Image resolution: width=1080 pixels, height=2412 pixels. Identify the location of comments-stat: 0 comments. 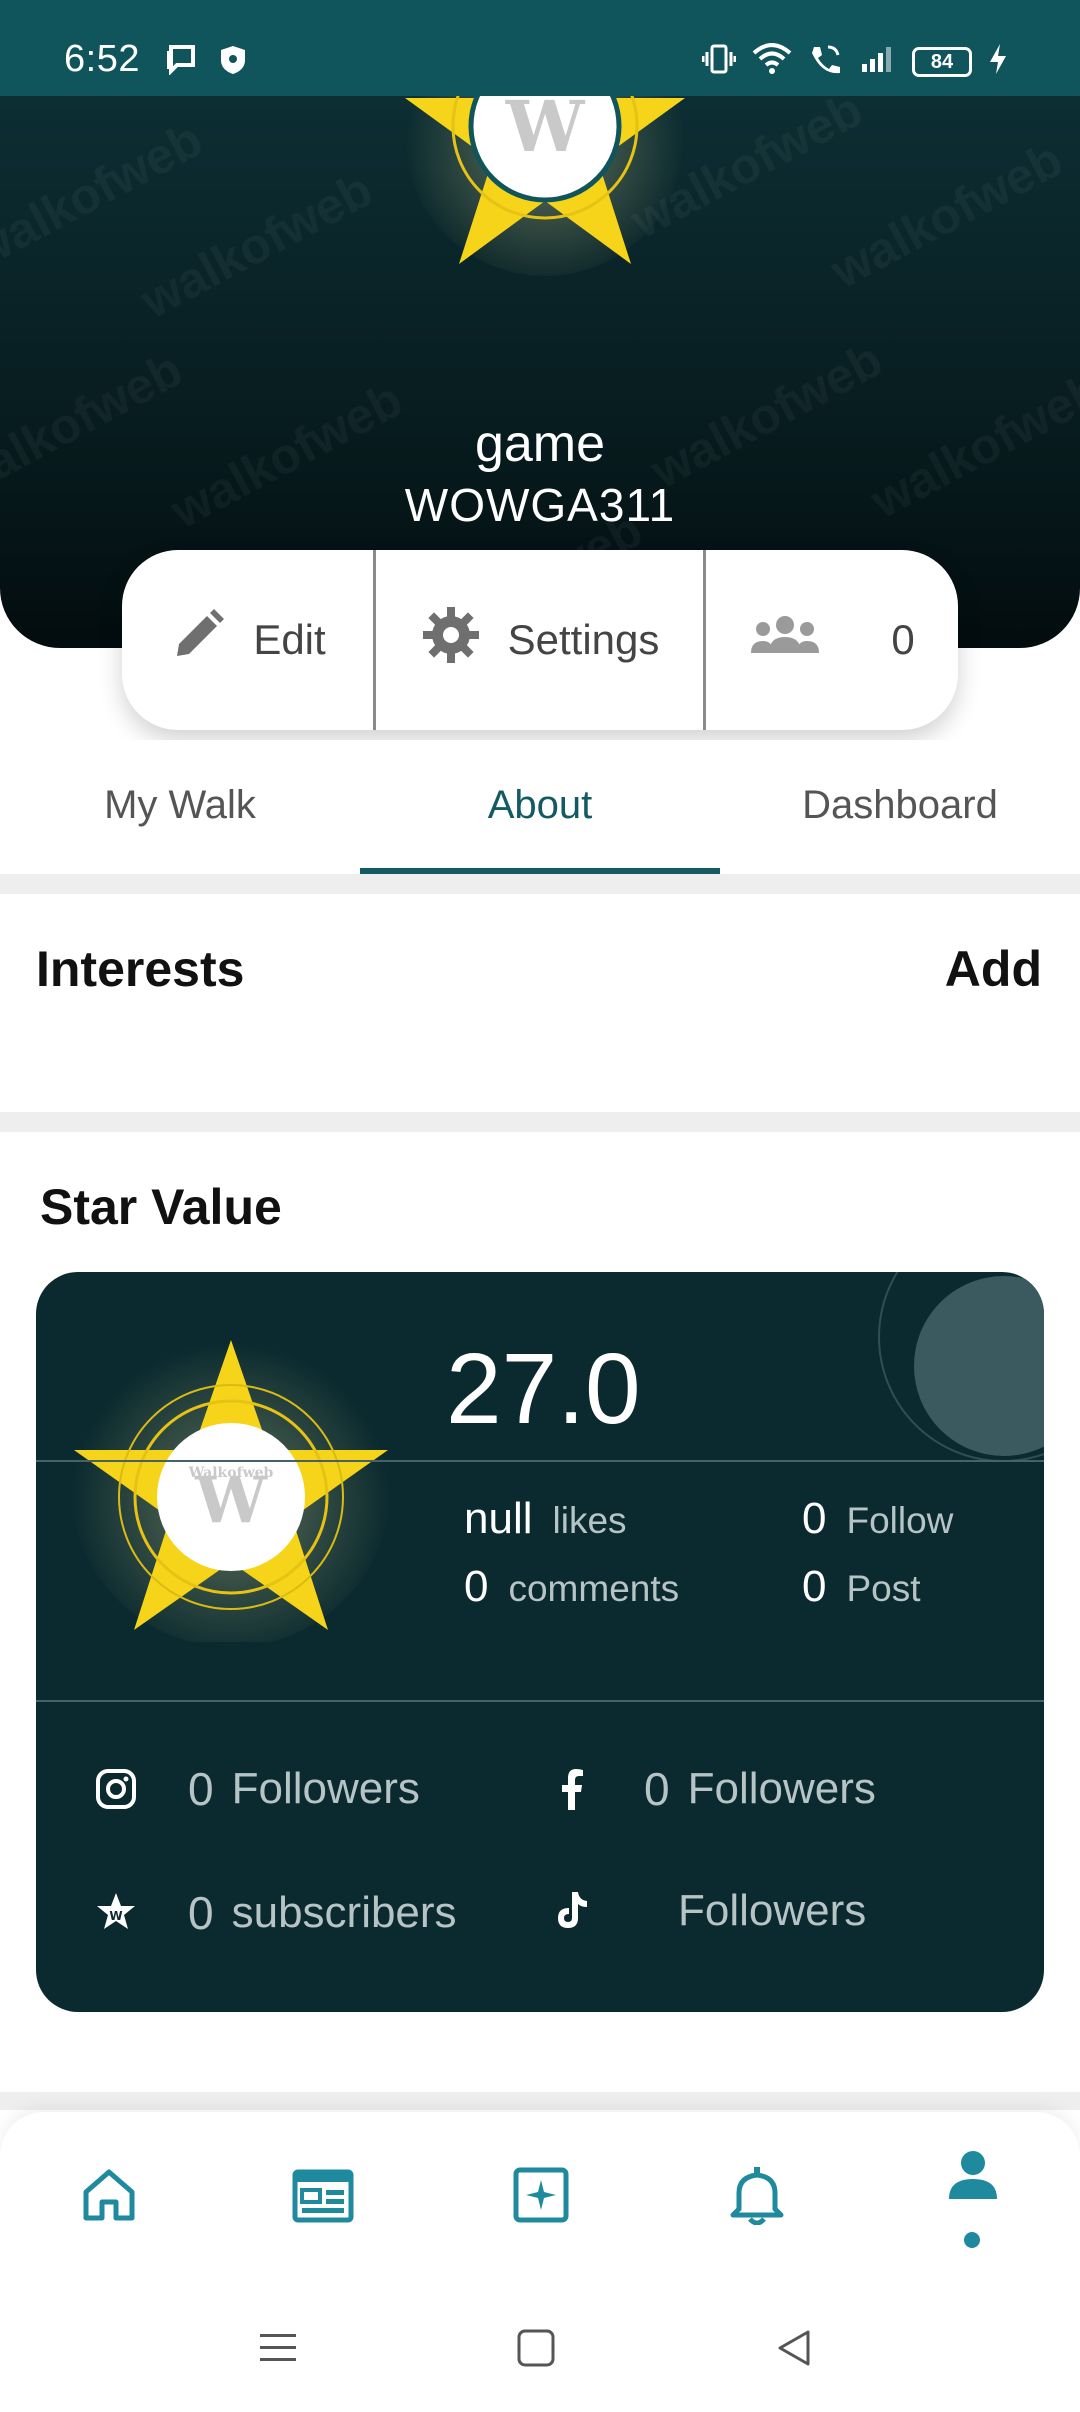
(571, 1587).